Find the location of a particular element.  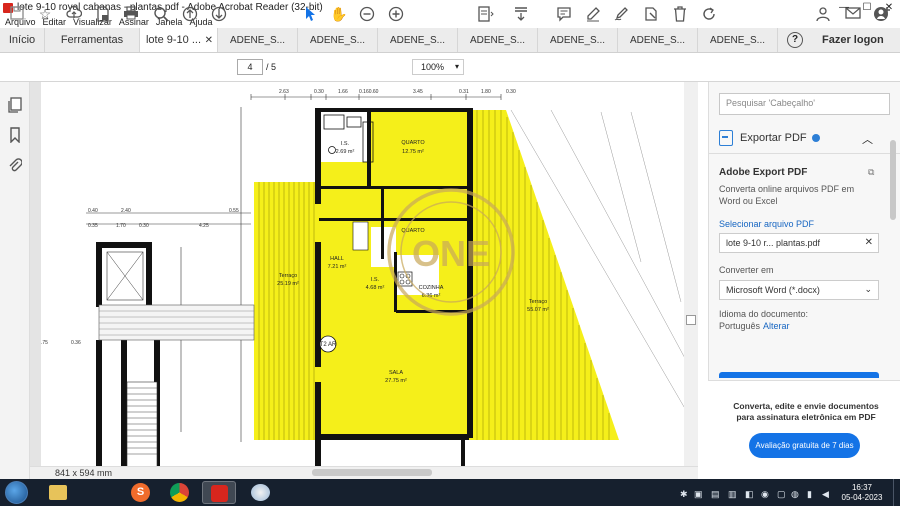

svg-text: 1.80 is located at coordinates (486, 92).